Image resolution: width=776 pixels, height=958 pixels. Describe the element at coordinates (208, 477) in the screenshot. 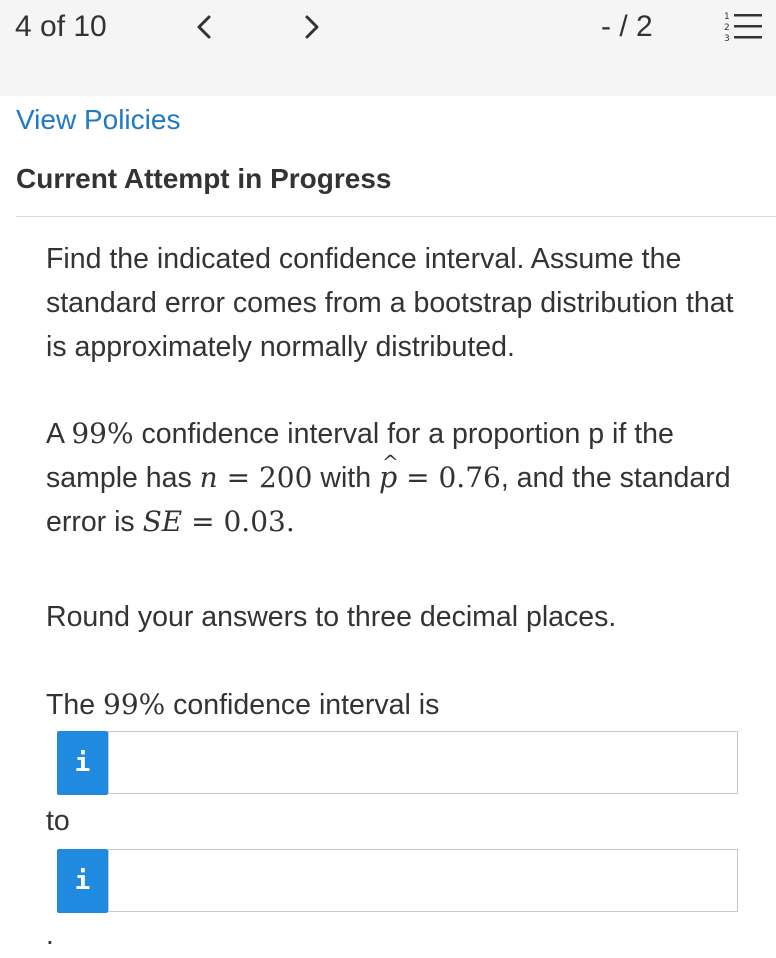

I see `sample-size-symbol: n` at that location.